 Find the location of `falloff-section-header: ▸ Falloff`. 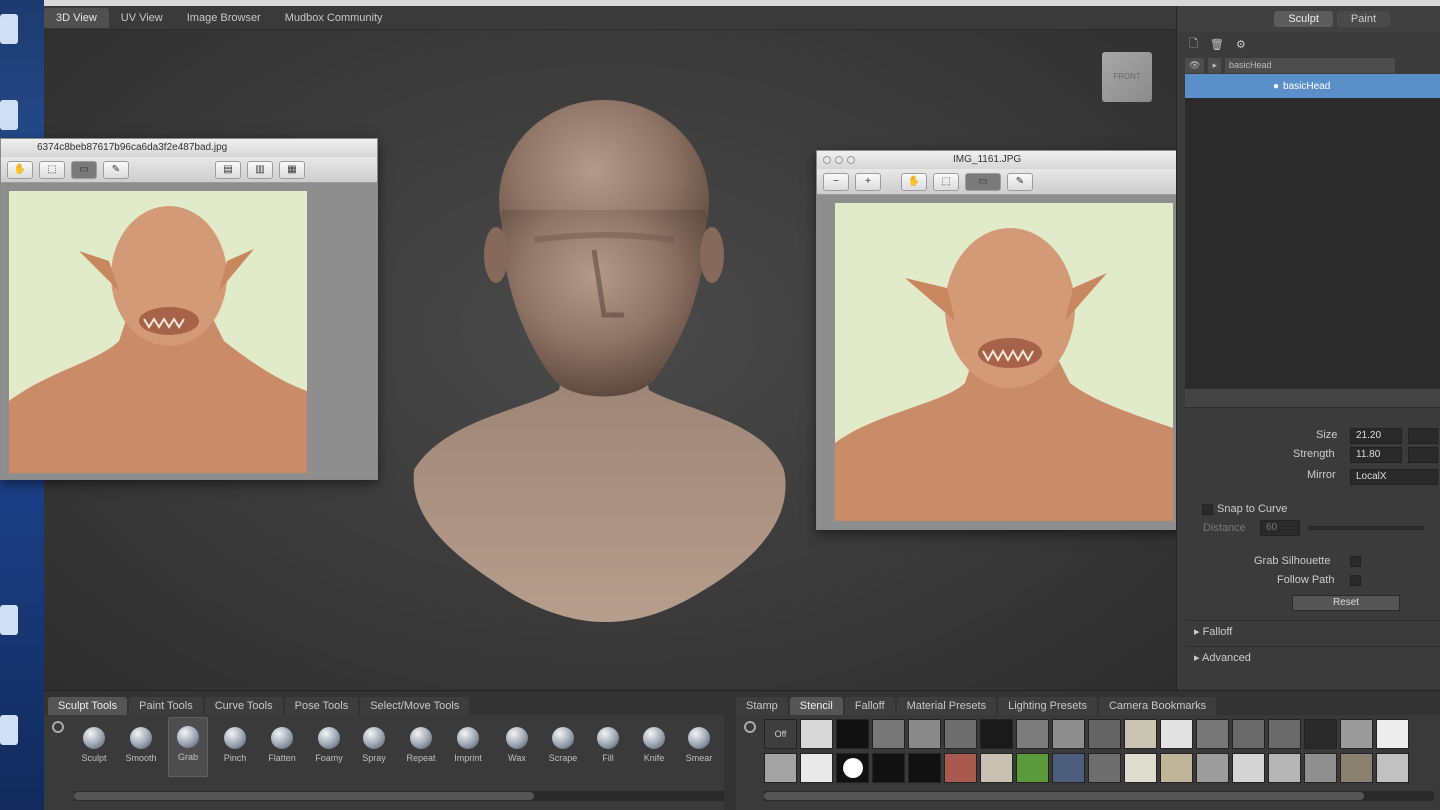

falloff-section-header: ▸ Falloff is located at coordinates (1313, 631).